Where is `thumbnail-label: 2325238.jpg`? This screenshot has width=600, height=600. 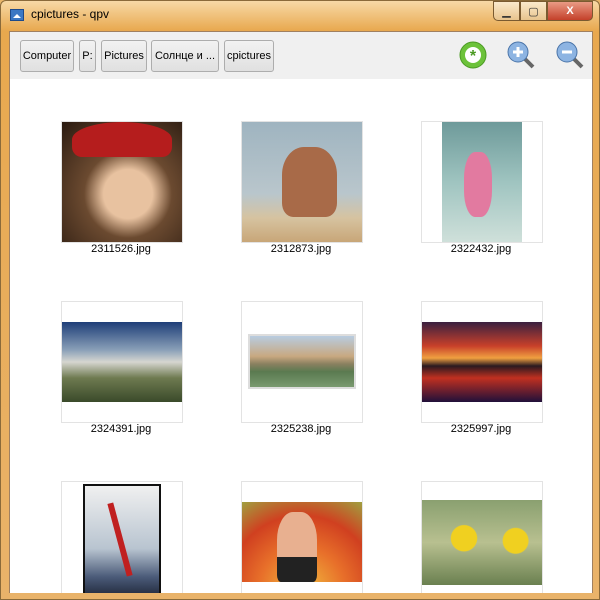
thumbnail-label: 2325238.jpg is located at coordinates (301, 429).